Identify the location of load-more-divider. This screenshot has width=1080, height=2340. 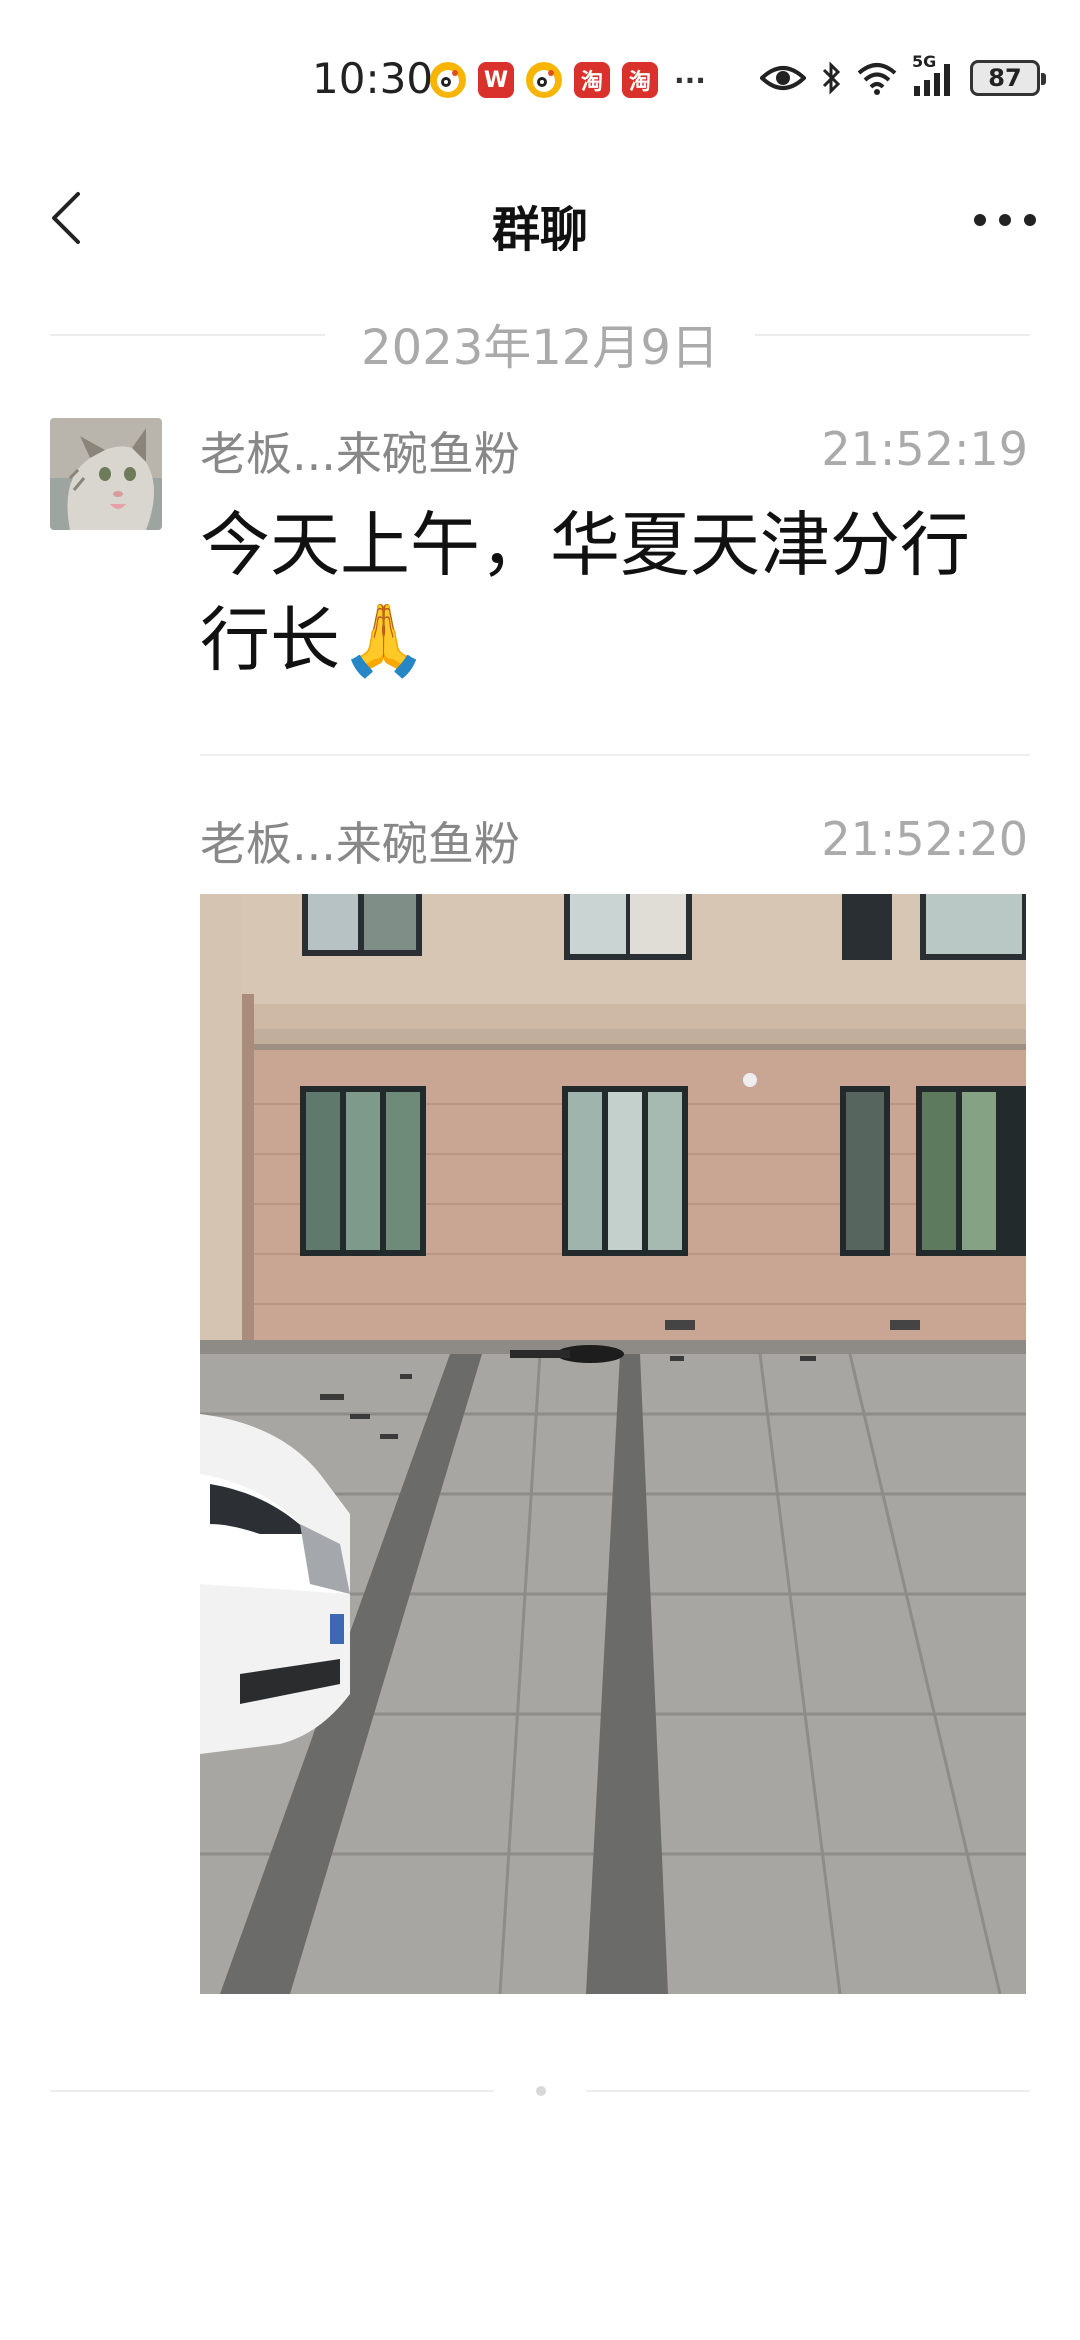
(540, 2091).